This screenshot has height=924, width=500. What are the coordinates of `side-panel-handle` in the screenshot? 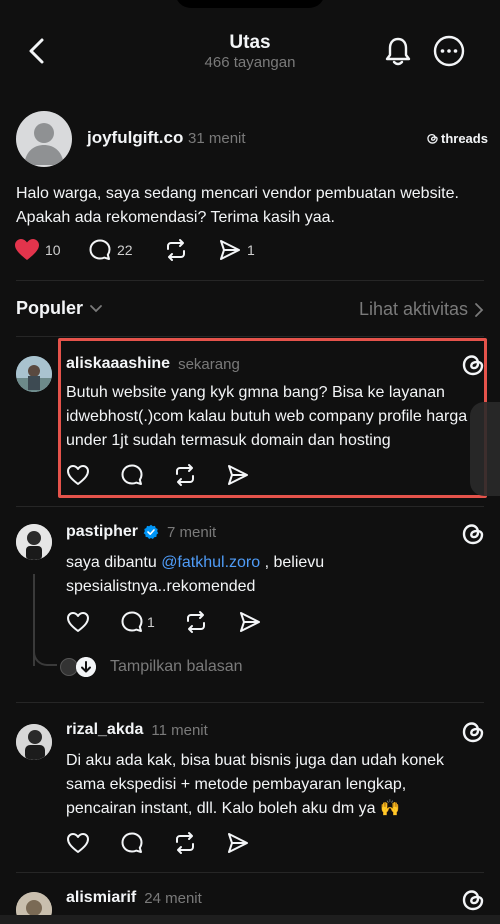 It's located at (485, 449).